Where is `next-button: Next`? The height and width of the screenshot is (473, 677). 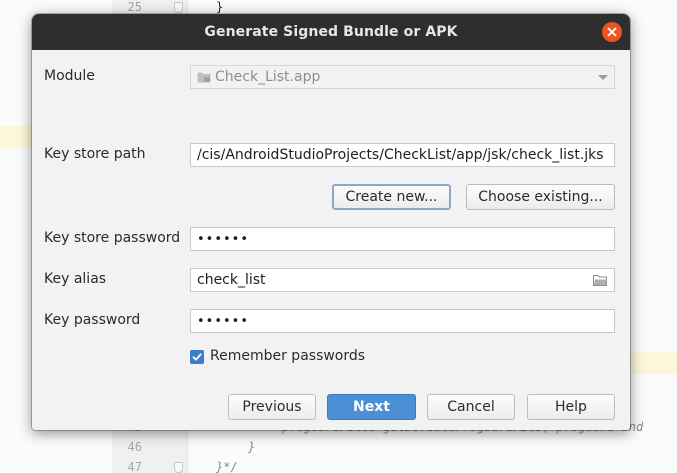
next-button: Next is located at coordinates (371, 407).